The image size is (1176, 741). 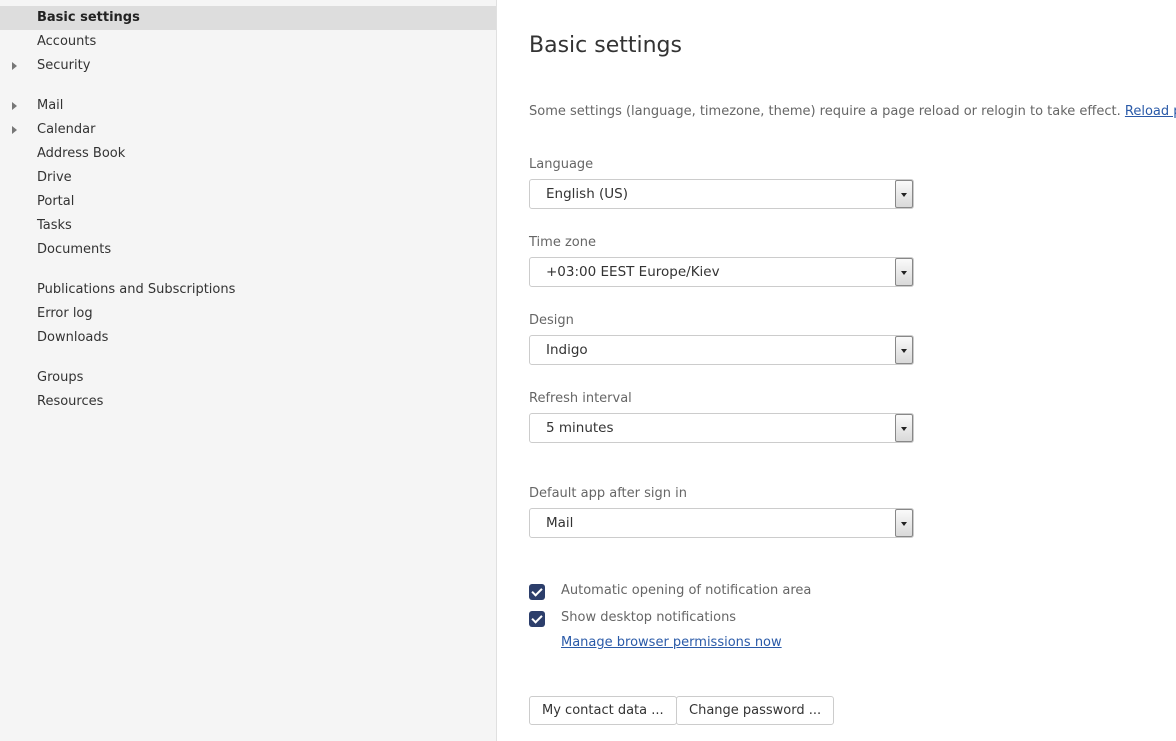 I want to click on sidebar-item-security: Security, so click(x=248, y=66).